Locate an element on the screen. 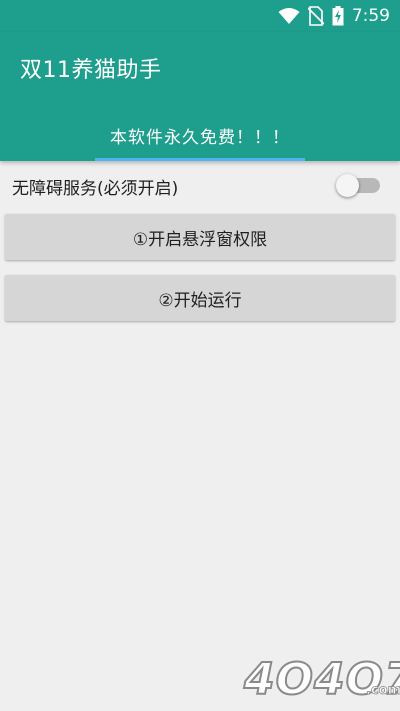 This screenshot has height=711, width=400. start-button: ②开始运行 is located at coordinates (200, 298).